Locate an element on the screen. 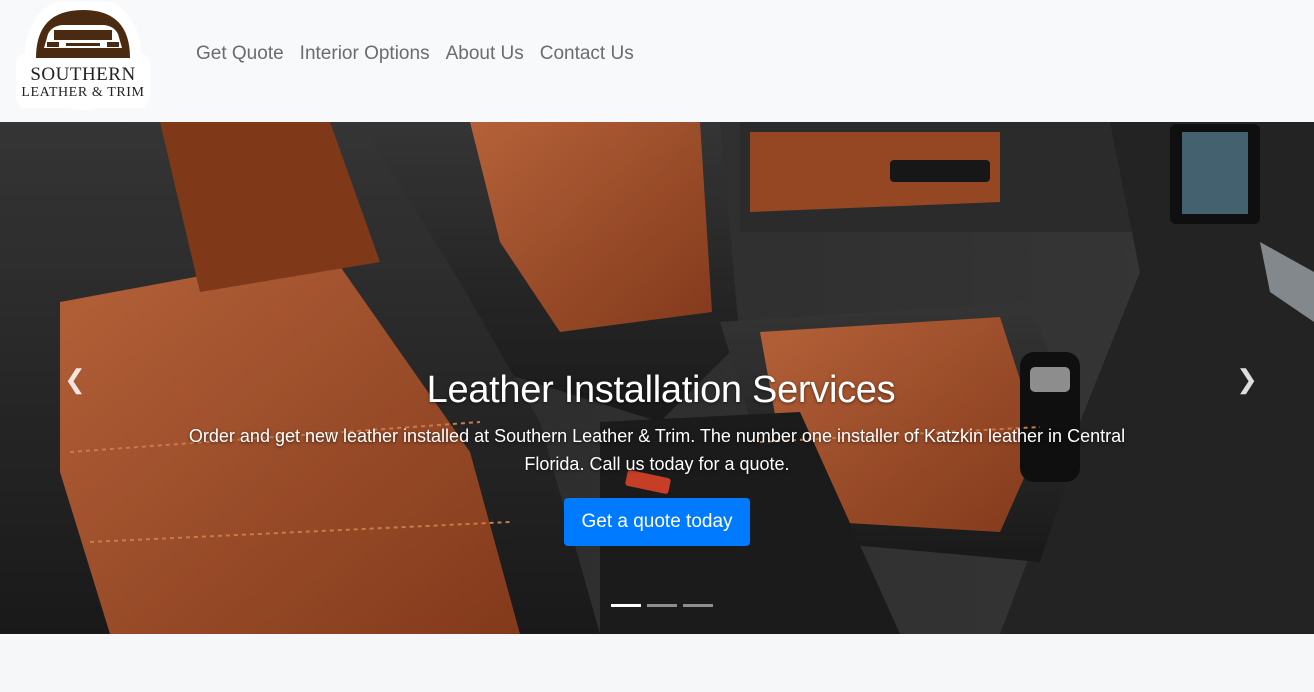  page-content-area is located at coordinates (657, 663).